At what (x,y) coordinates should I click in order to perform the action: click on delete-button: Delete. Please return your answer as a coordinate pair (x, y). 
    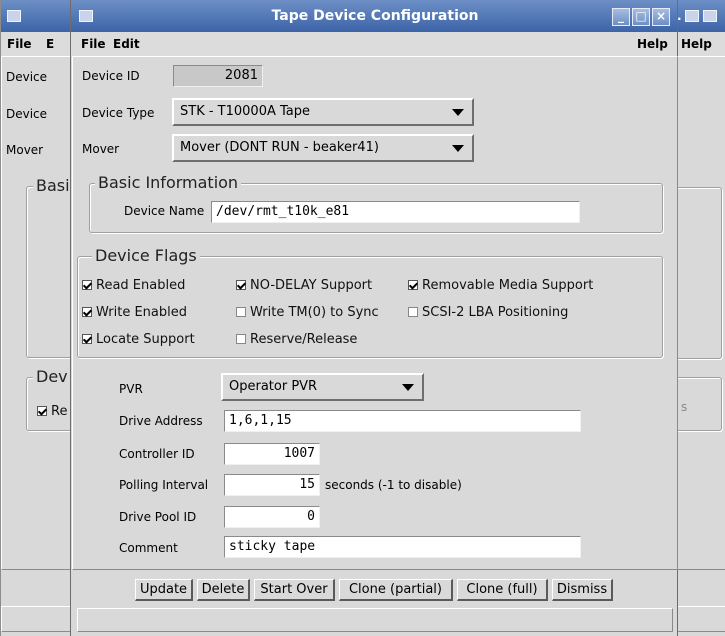
    Looking at the image, I should click on (223, 590).